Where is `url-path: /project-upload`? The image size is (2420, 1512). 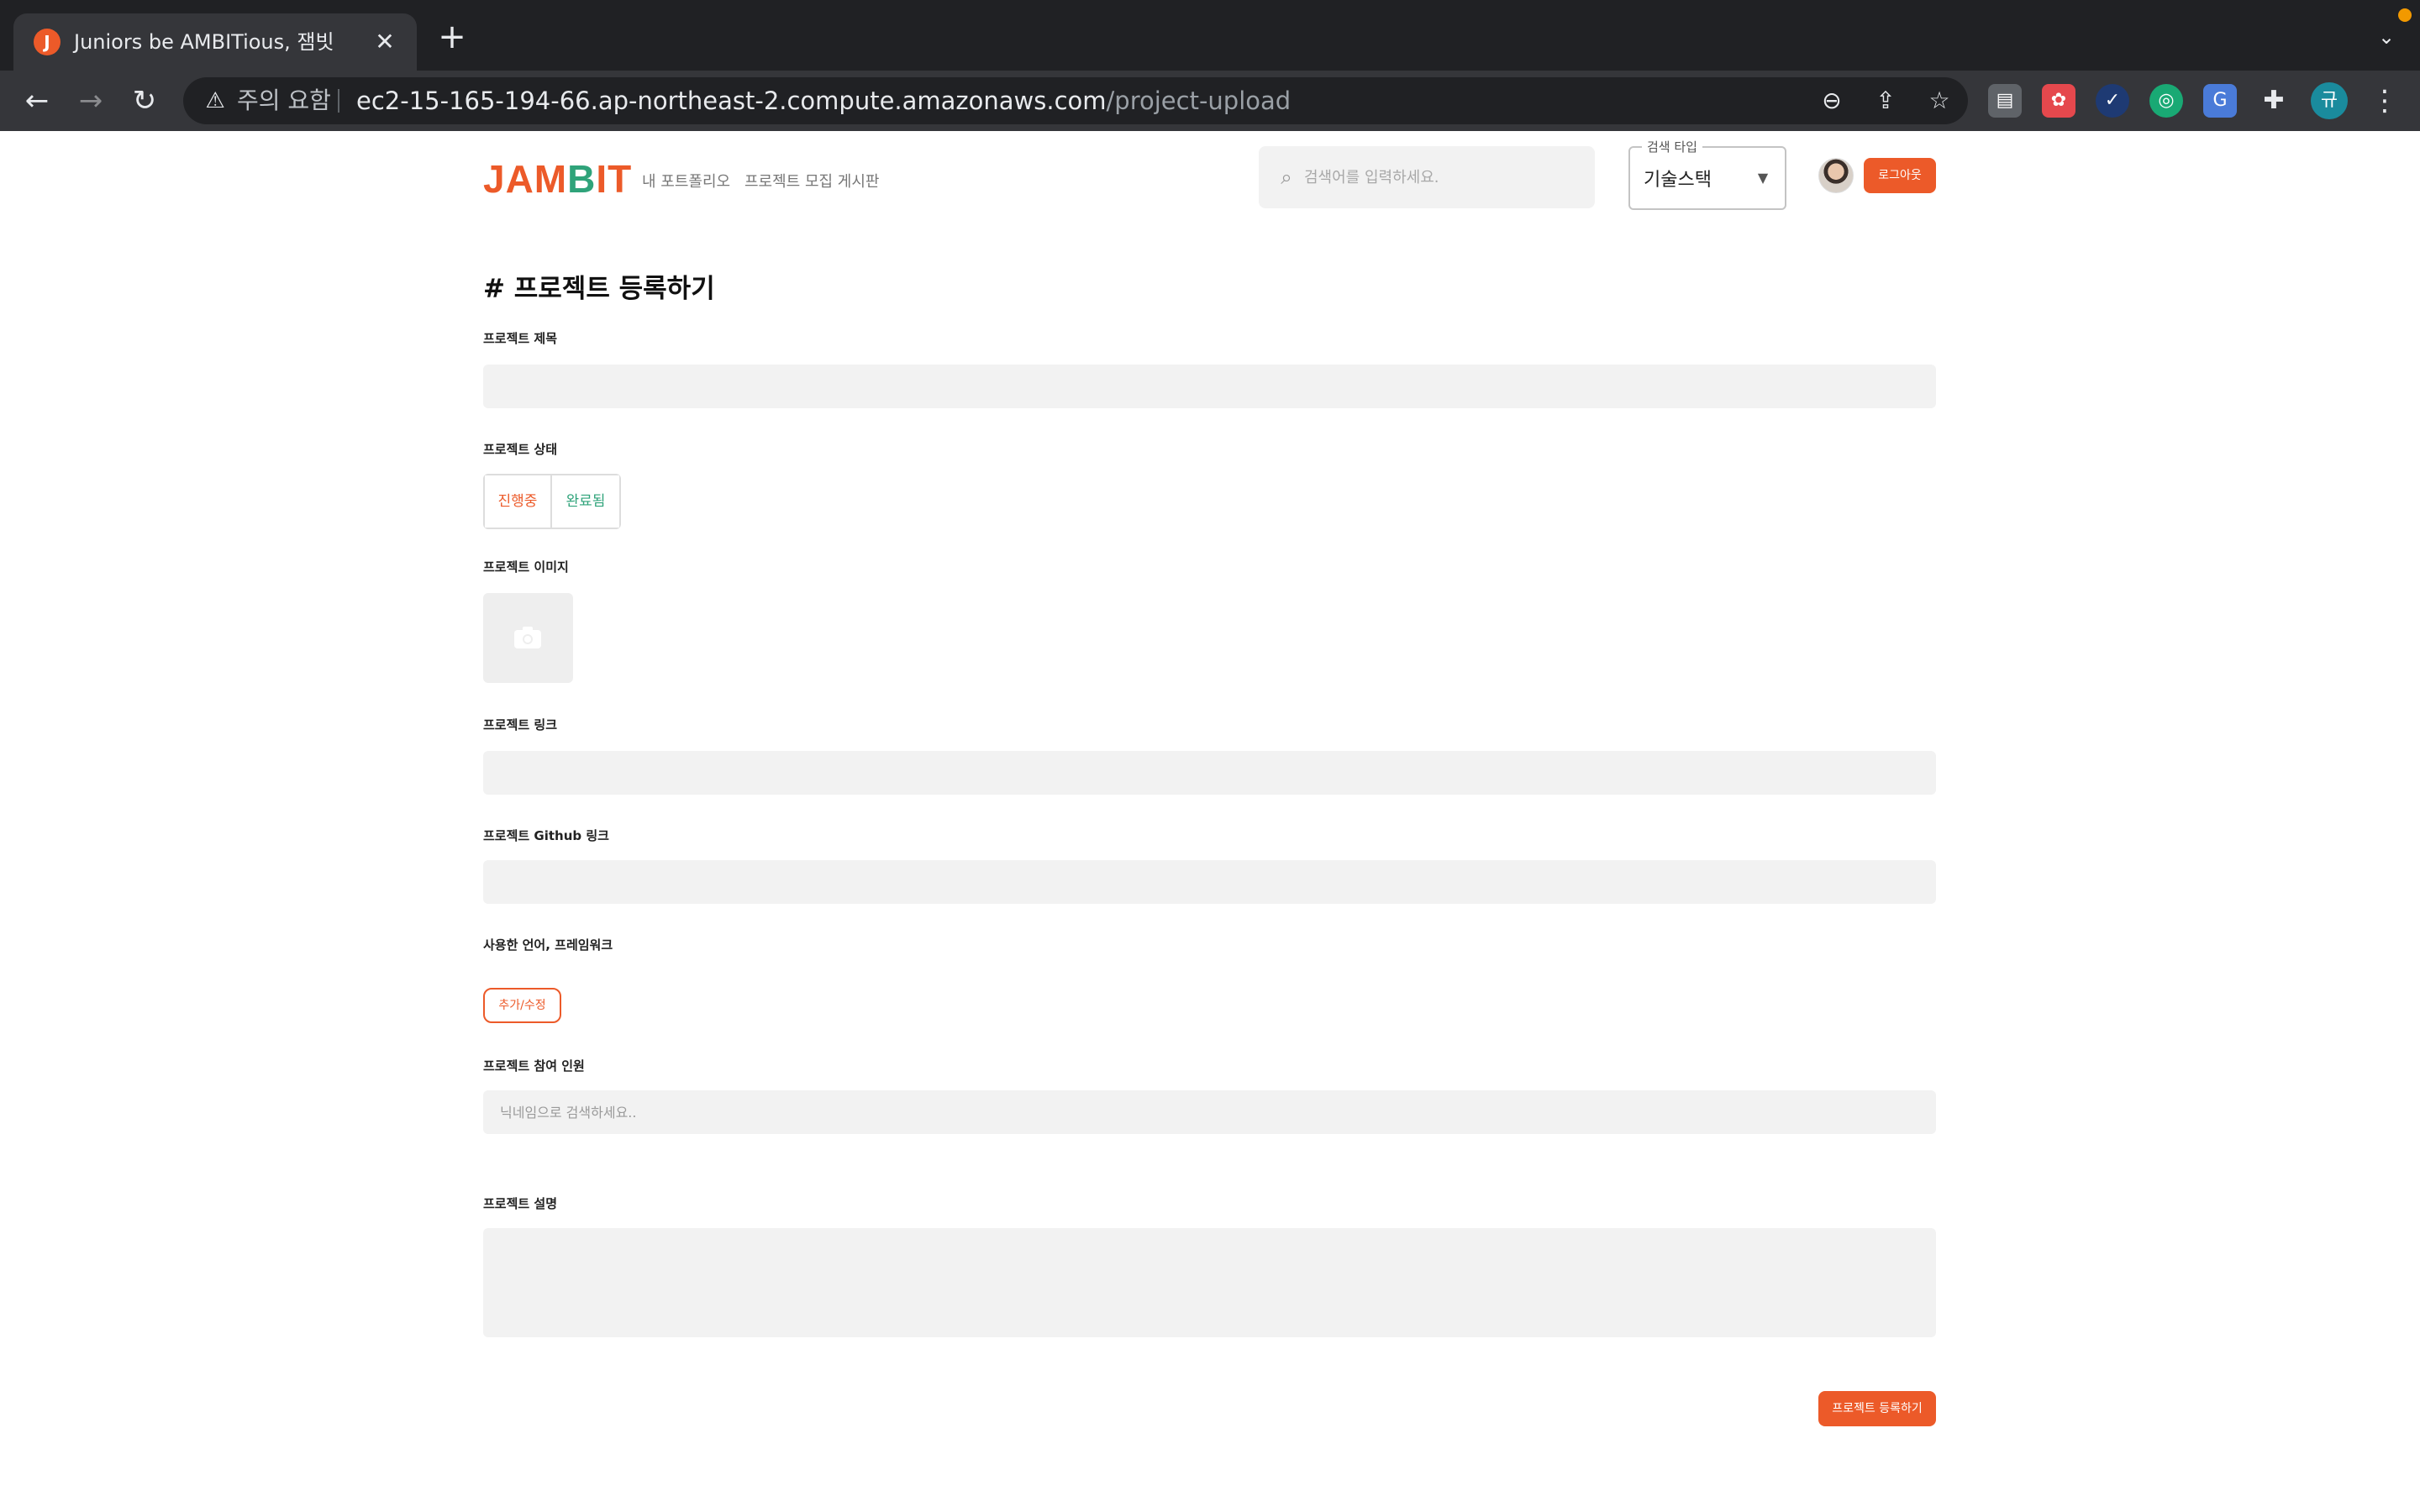
url-path: /project-upload is located at coordinates (1199, 101).